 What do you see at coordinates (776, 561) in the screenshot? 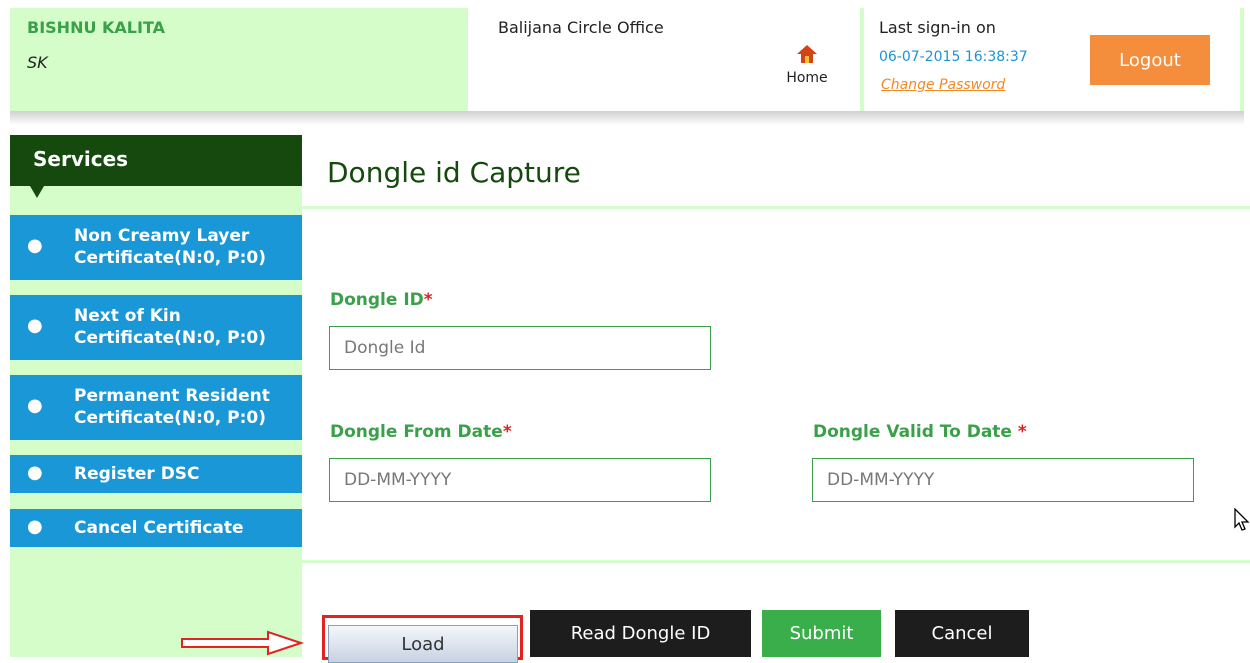
I see `form-divider` at bounding box center [776, 561].